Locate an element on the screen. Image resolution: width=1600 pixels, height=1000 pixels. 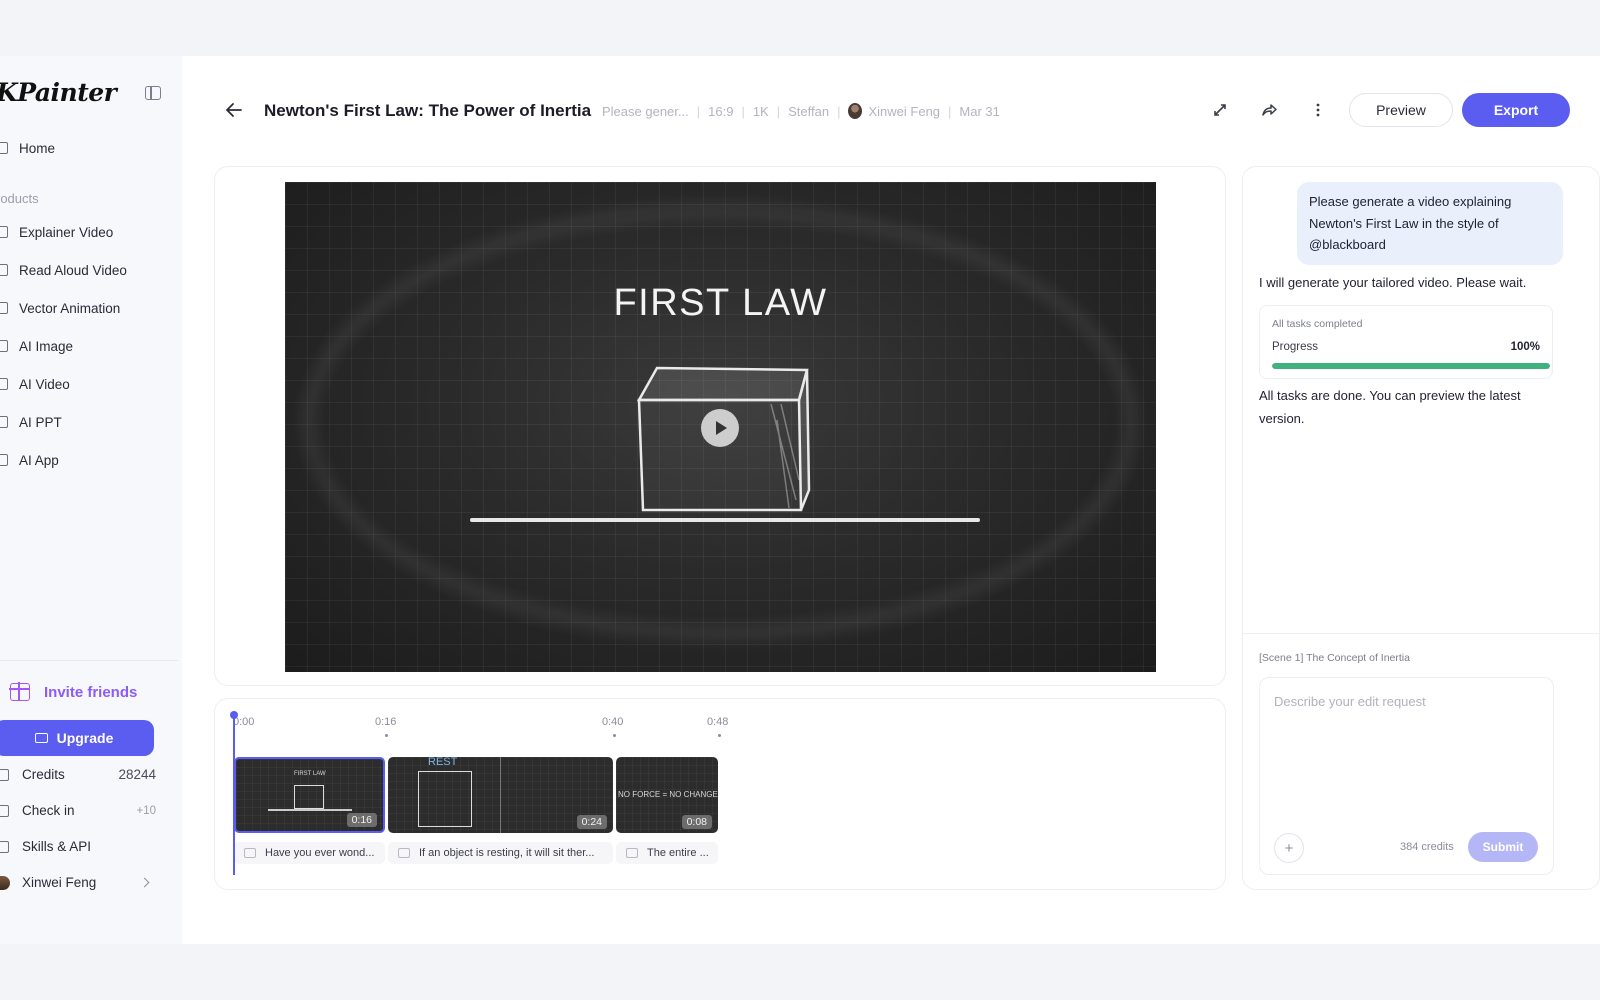
timeline-clip: FIRST LAW 0:16 is located at coordinates (309, 795).